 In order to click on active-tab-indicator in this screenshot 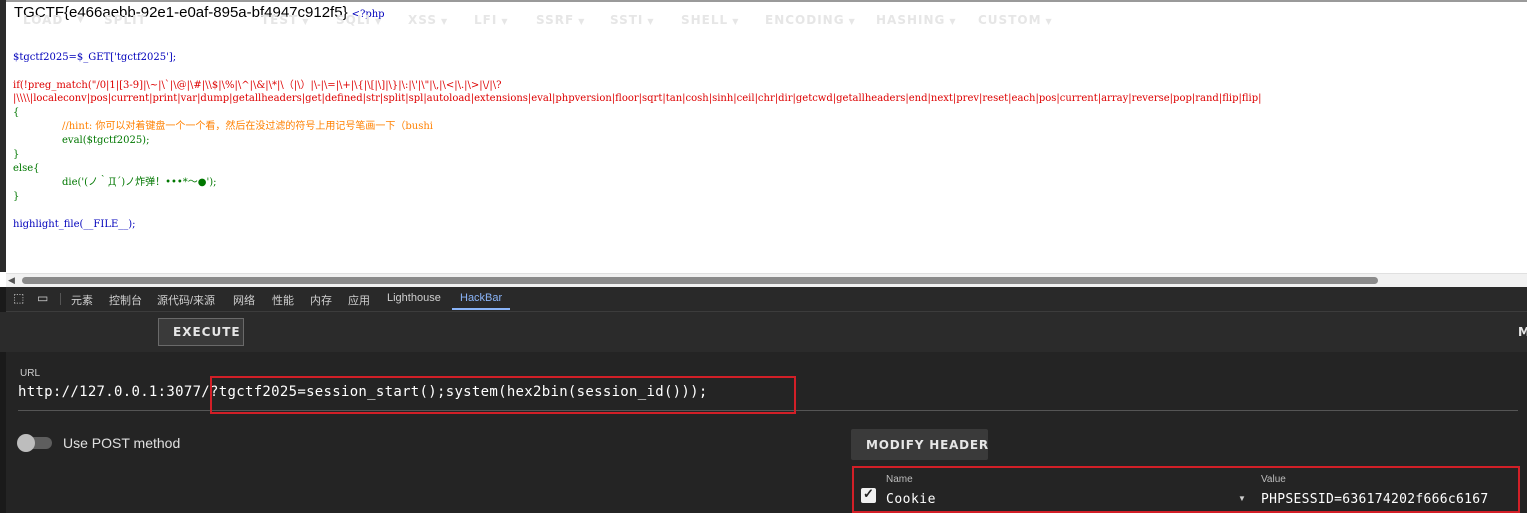, I will do `click(481, 309)`.